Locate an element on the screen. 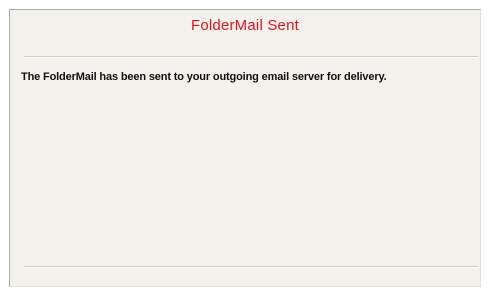 The height and width of the screenshot is (290, 489). top-divider is located at coordinates (251, 57).